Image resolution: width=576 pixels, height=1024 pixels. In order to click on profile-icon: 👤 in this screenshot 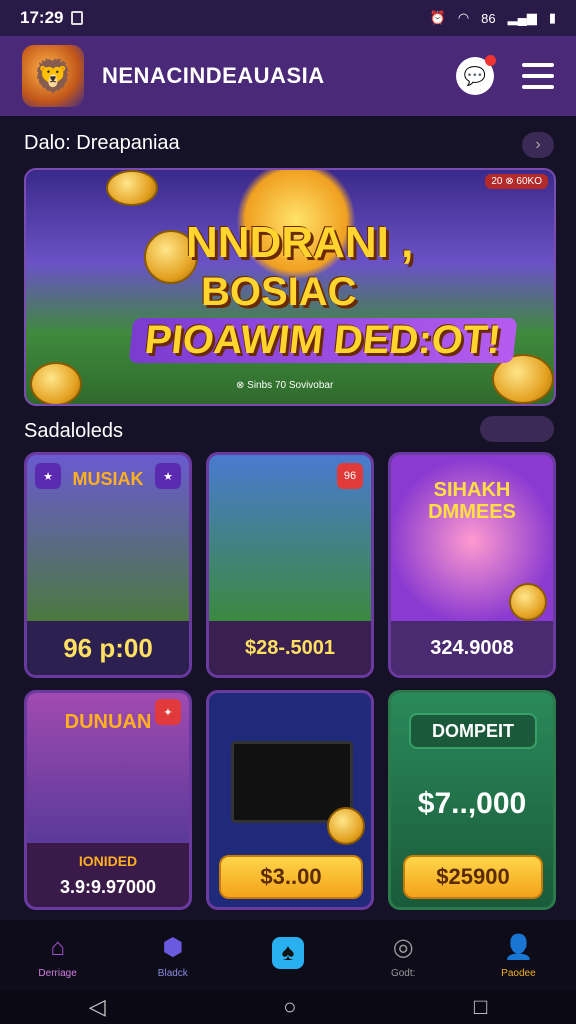, I will do `click(518, 947)`.